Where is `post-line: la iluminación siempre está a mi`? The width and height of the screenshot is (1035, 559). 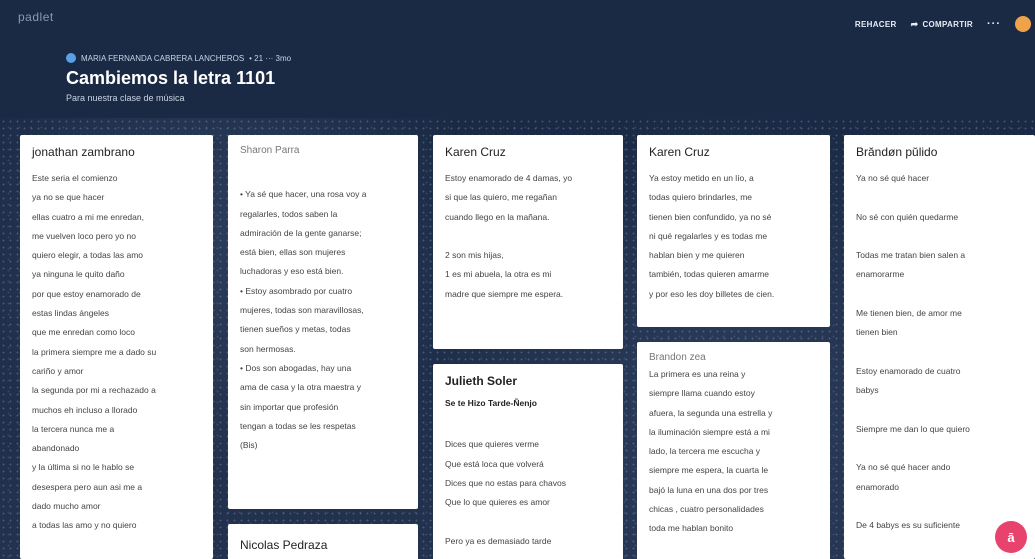 post-line: la iluminación siempre está a mi is located at coordinates (709, 431).